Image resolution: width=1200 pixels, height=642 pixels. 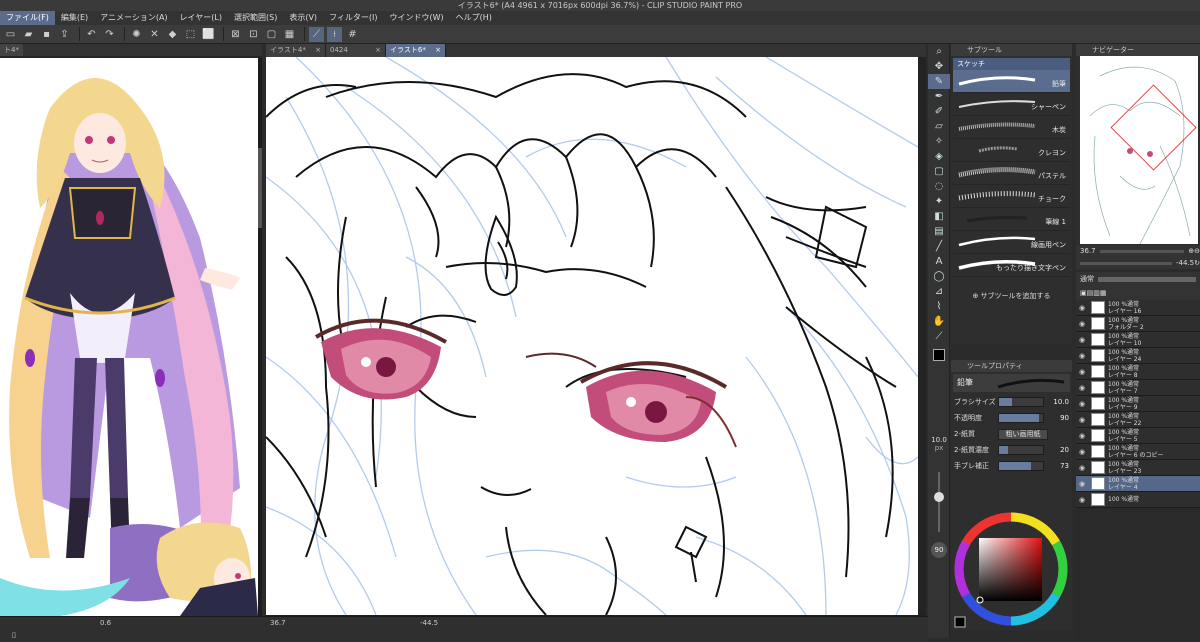 What do you see at coordinates (172, 34) in the screenshot?
I see `fill-icon: ◆` at bounding box center [172, 34].